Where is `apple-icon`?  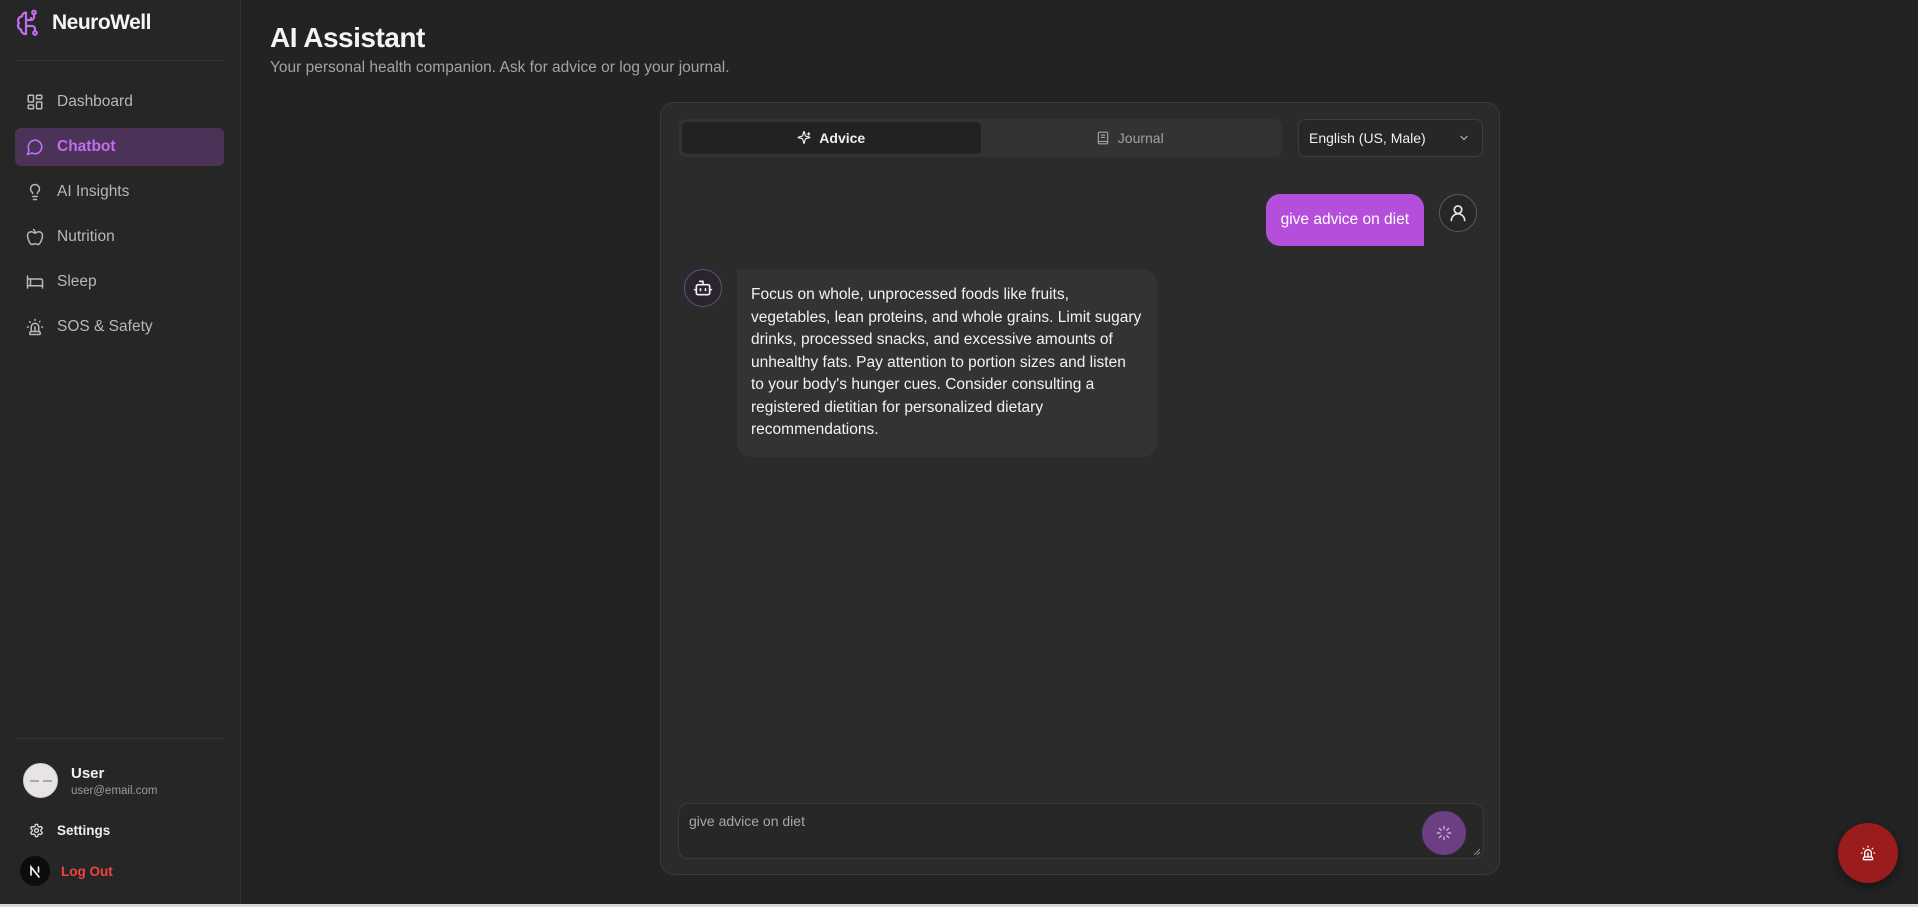 apple-icon is located at coordinates (35, 237).